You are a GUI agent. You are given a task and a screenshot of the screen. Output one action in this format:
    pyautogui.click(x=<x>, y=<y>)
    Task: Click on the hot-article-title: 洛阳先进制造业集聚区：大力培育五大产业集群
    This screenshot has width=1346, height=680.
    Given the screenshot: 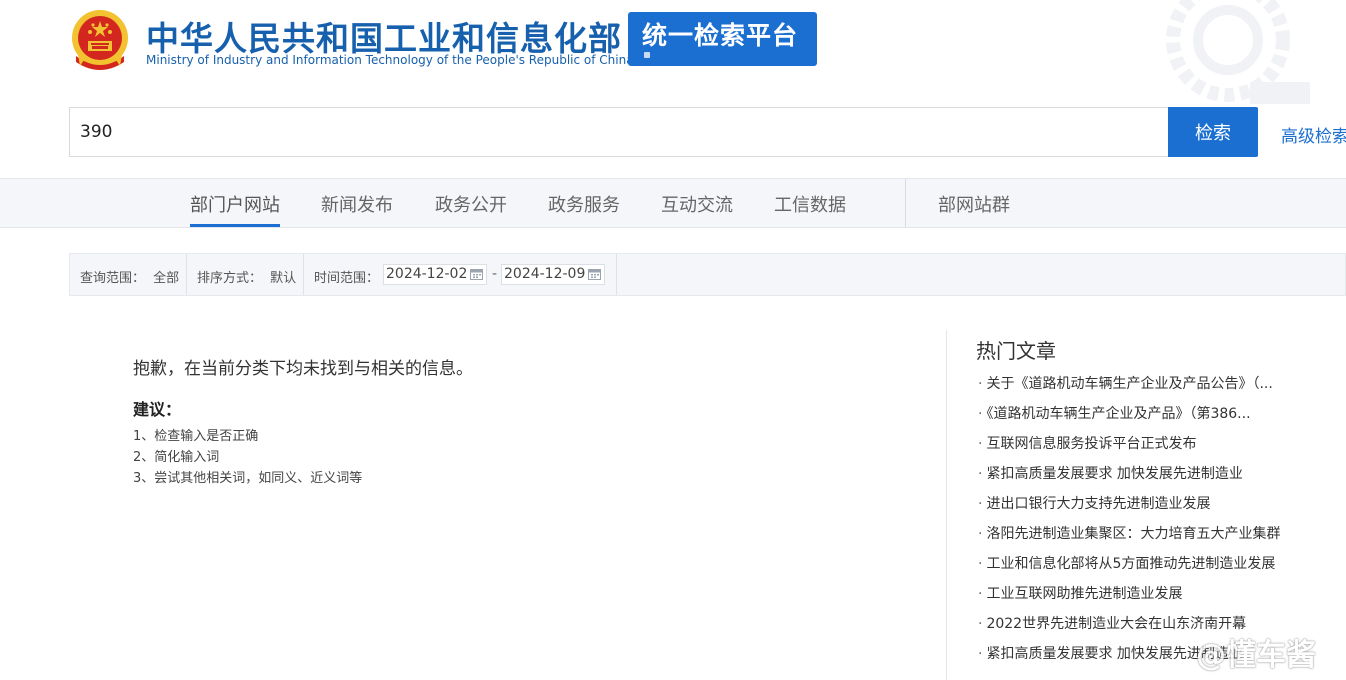 What is the action you would take?
    pyautogui.click(x=1133, y=534)
    